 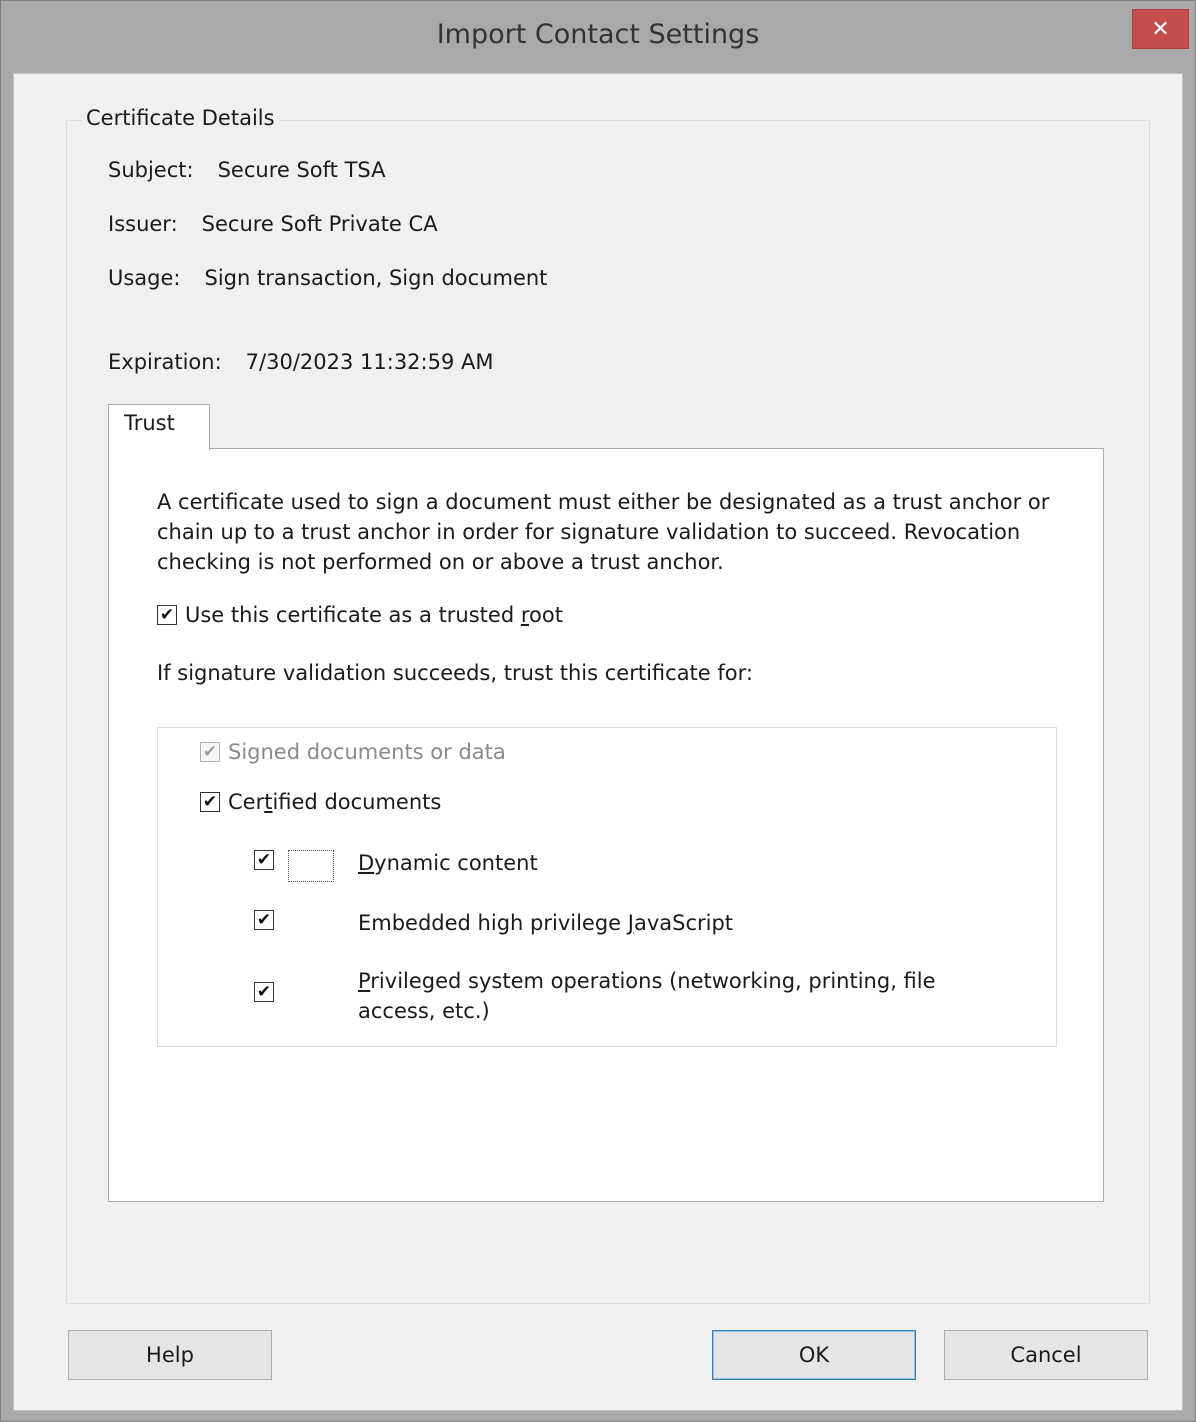 What do you see at coordinates (165, 362) in the screenshot?
I see `expiration-label: Expiration:` at bounding box center [165, 362].